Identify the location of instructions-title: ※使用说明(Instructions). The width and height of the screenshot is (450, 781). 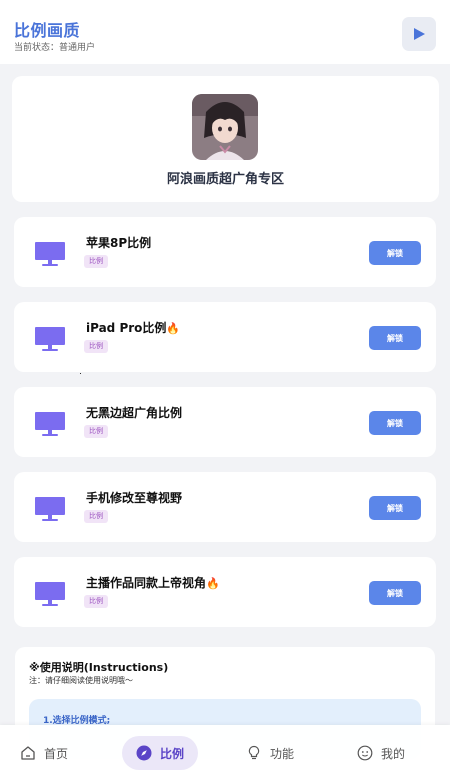
(99, 667).